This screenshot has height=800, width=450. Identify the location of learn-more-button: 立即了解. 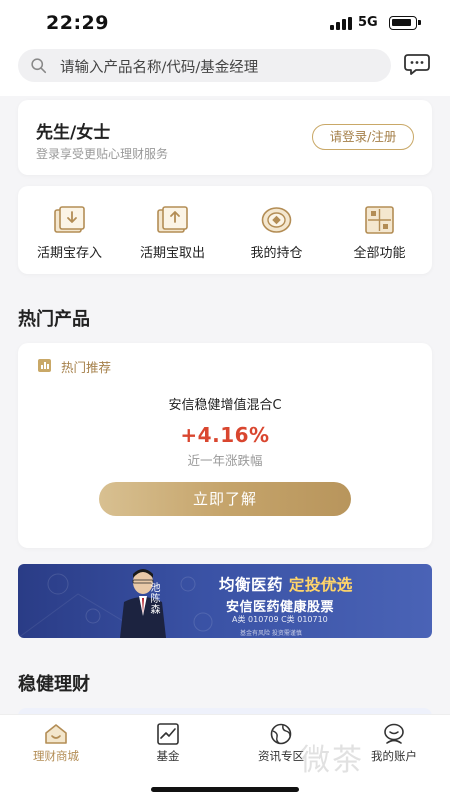
(225, 499).